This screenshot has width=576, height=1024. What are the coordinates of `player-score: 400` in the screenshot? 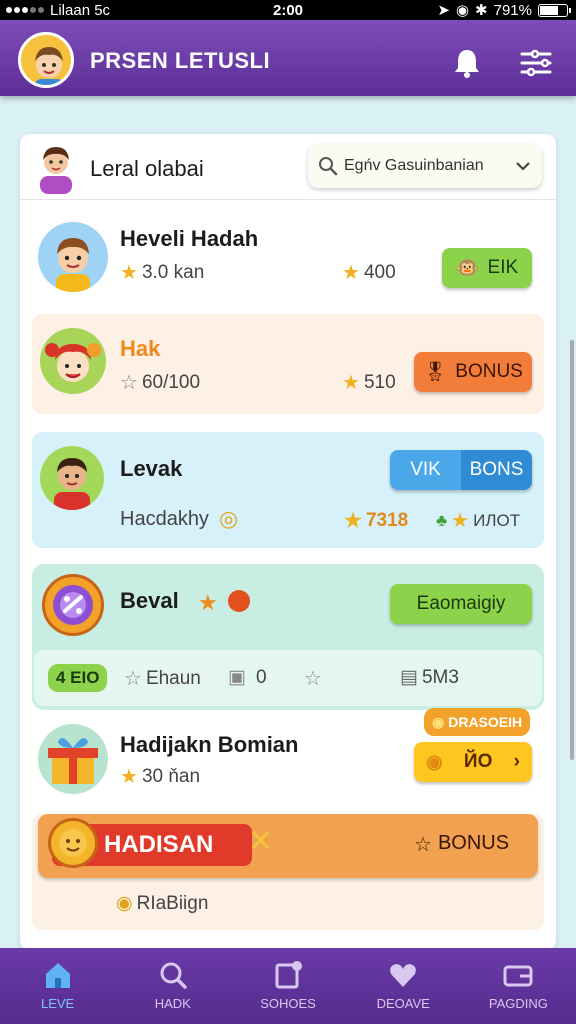 It's located at (379, 272).